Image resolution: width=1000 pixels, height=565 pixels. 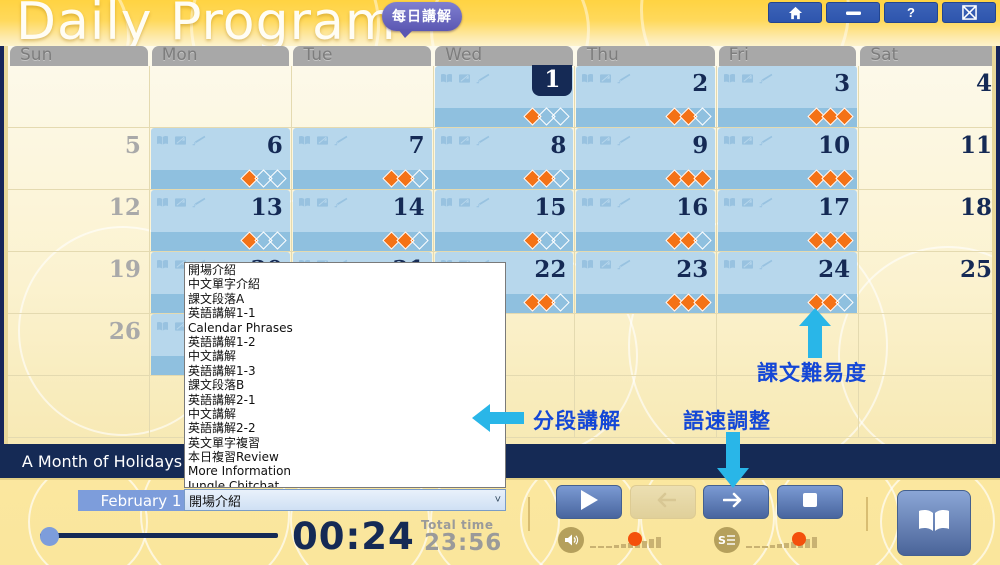 I want to click on minimize-button, so click(x=853, y=12).